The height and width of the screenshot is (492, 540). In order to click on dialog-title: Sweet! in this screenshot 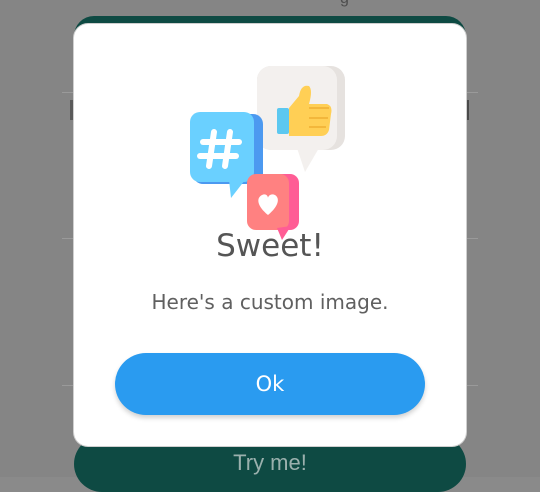, I will do `click(270, 246)`.